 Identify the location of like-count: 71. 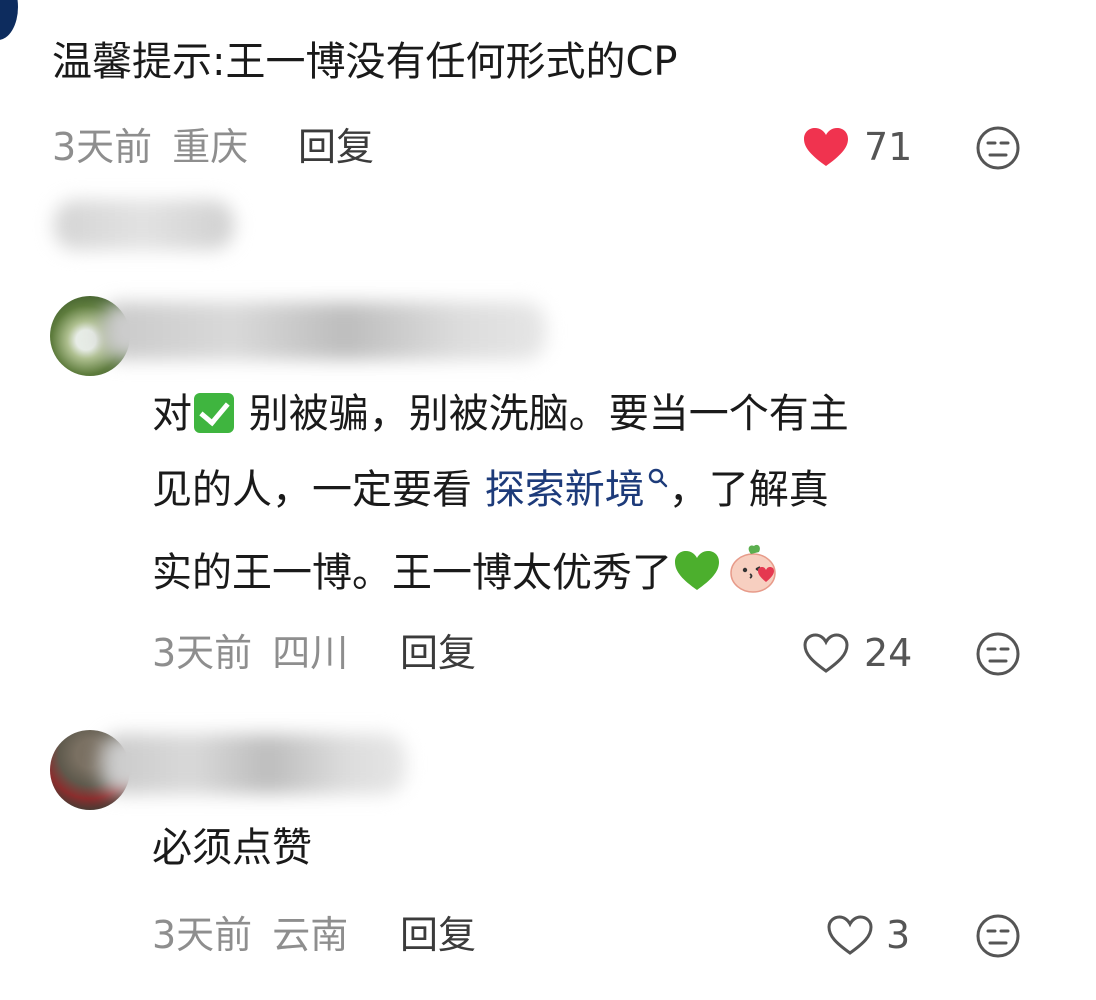
(888, 147).